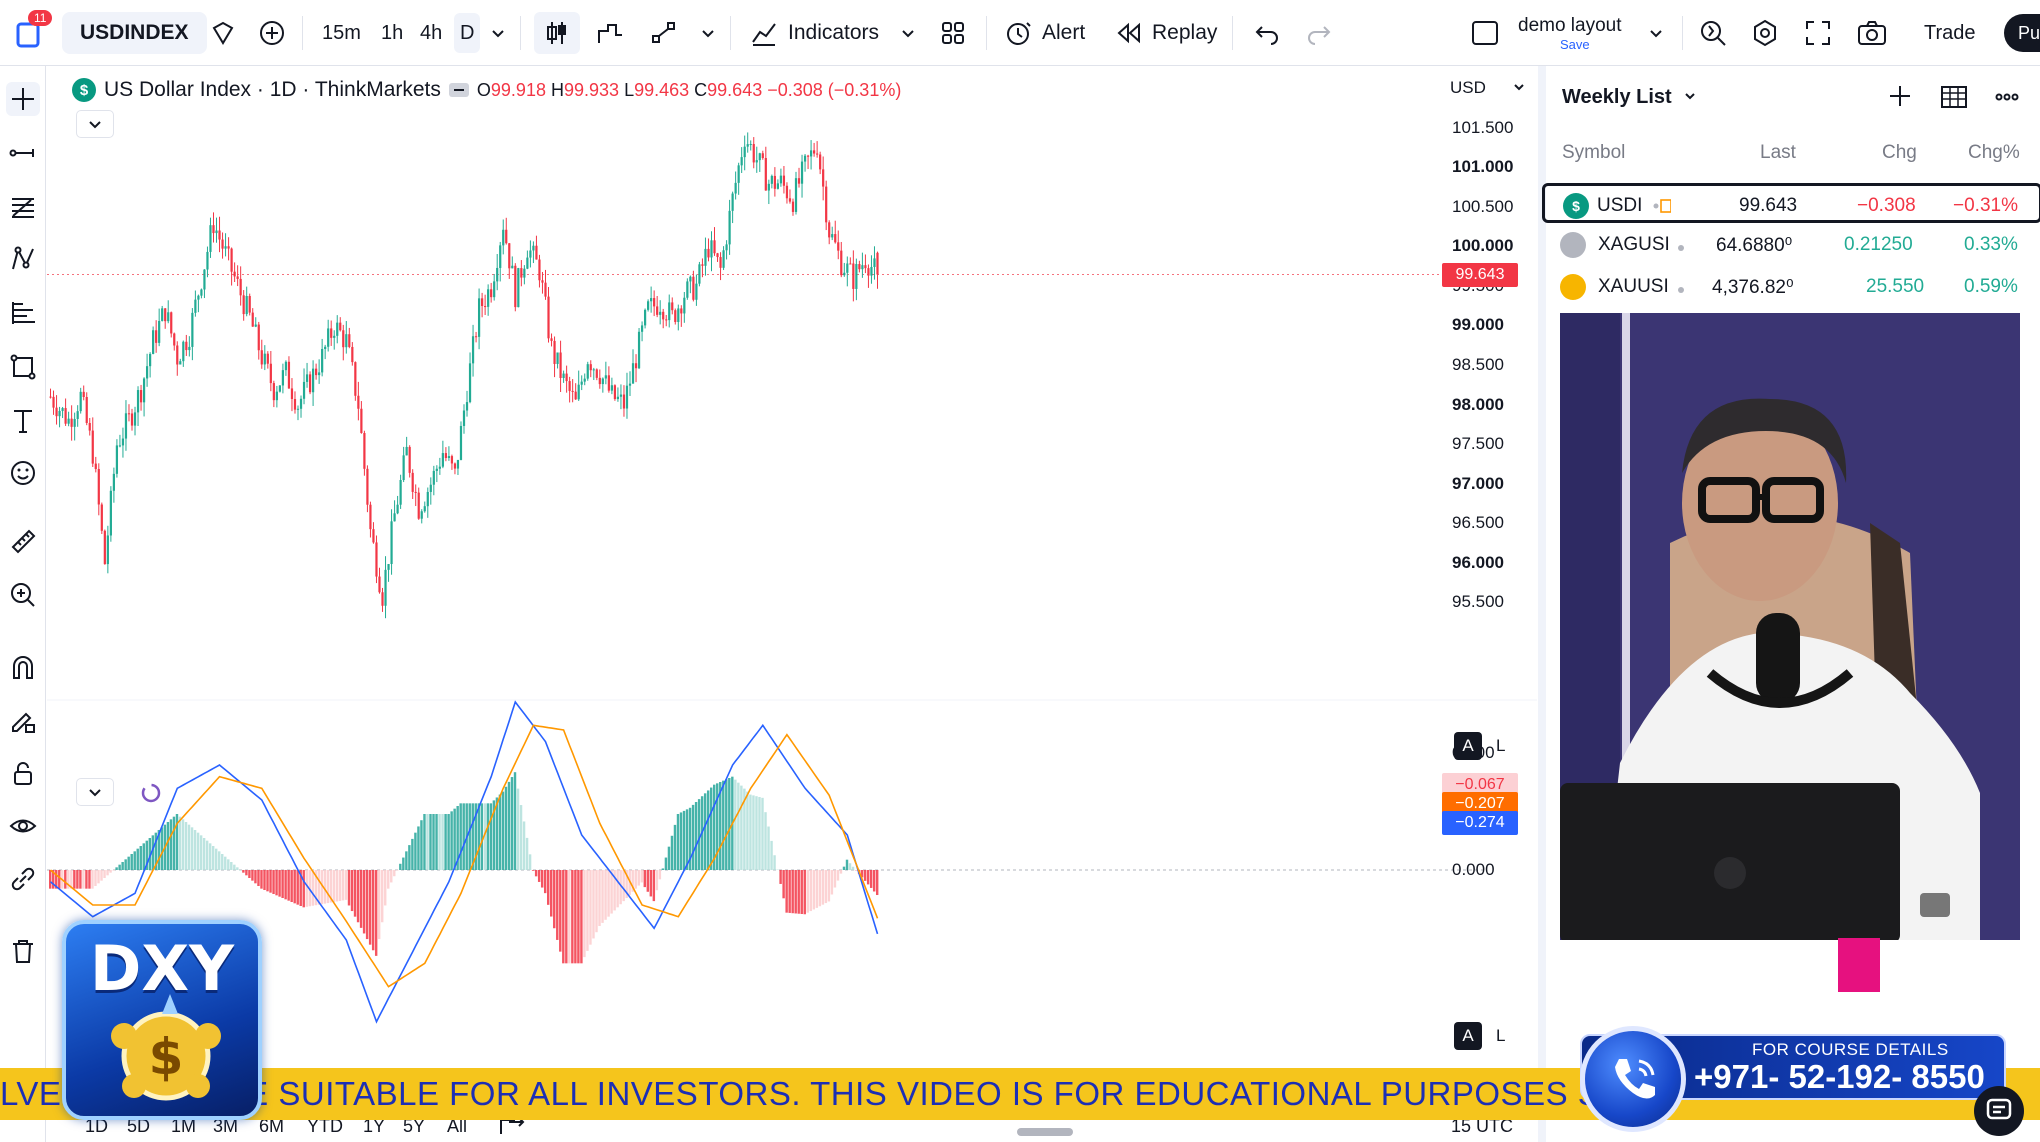 The image size is (2040, 1142). I want to click on top-toolbar: 11 USDINDEX 15m 1h 4h D Indicators Alert, so click(1020, 33).